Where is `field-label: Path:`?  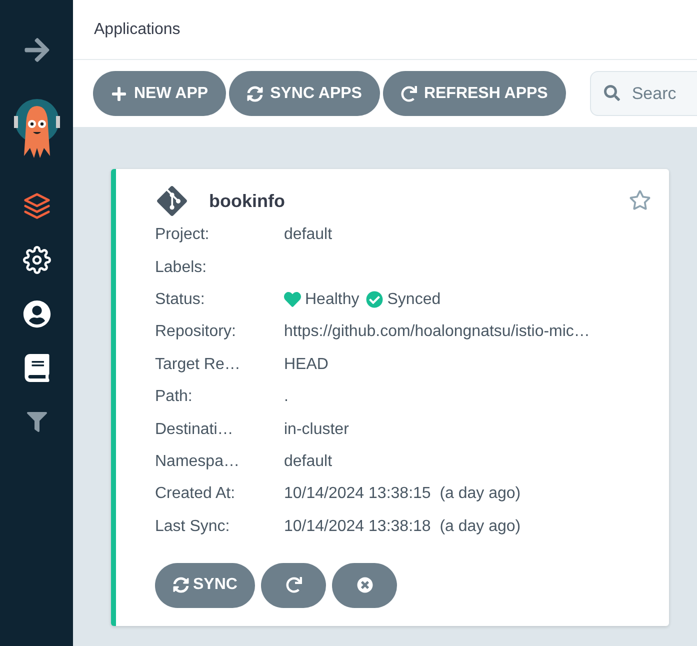
field-label: Path: is located at coordinates (174, 397).